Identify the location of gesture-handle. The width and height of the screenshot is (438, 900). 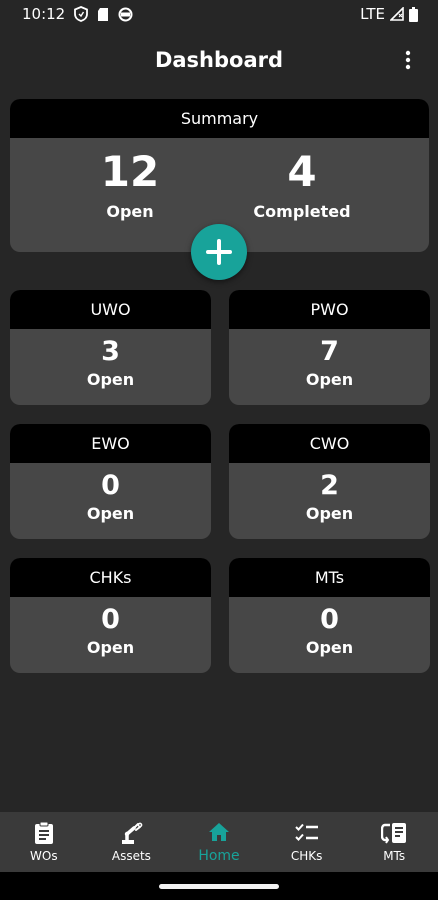
(219, 886).